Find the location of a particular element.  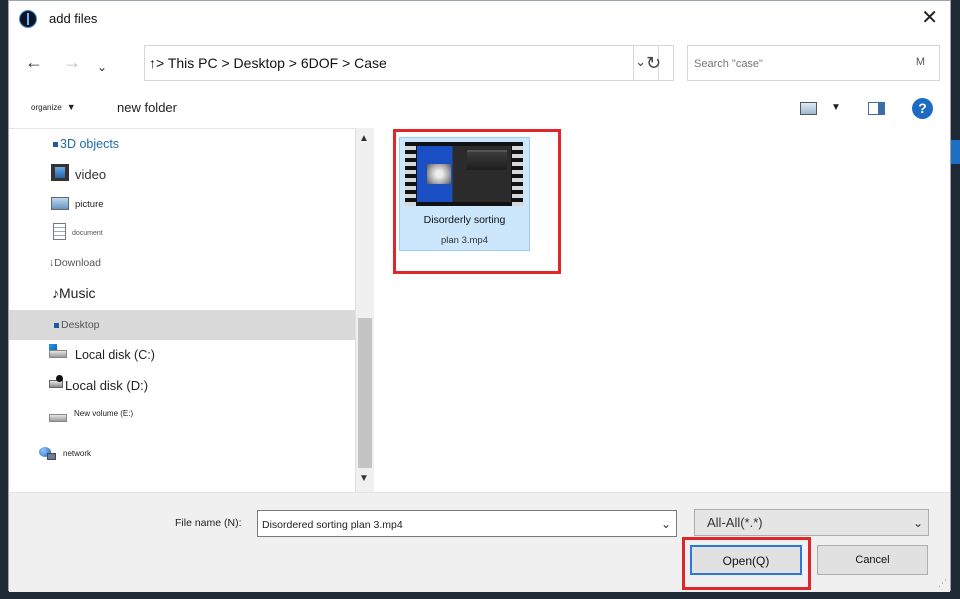

forward-arrow-icon: → is located at coordinates (72, 62).